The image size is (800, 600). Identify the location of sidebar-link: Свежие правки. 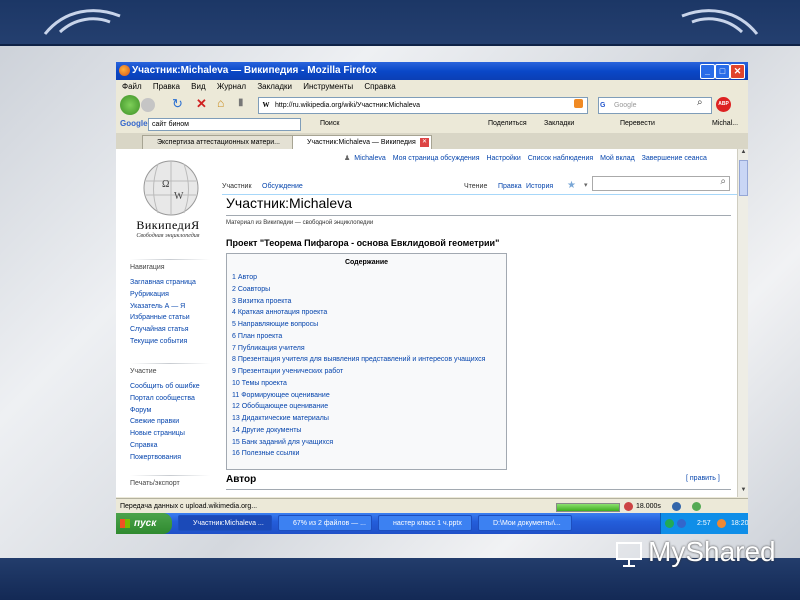
(174, 422).